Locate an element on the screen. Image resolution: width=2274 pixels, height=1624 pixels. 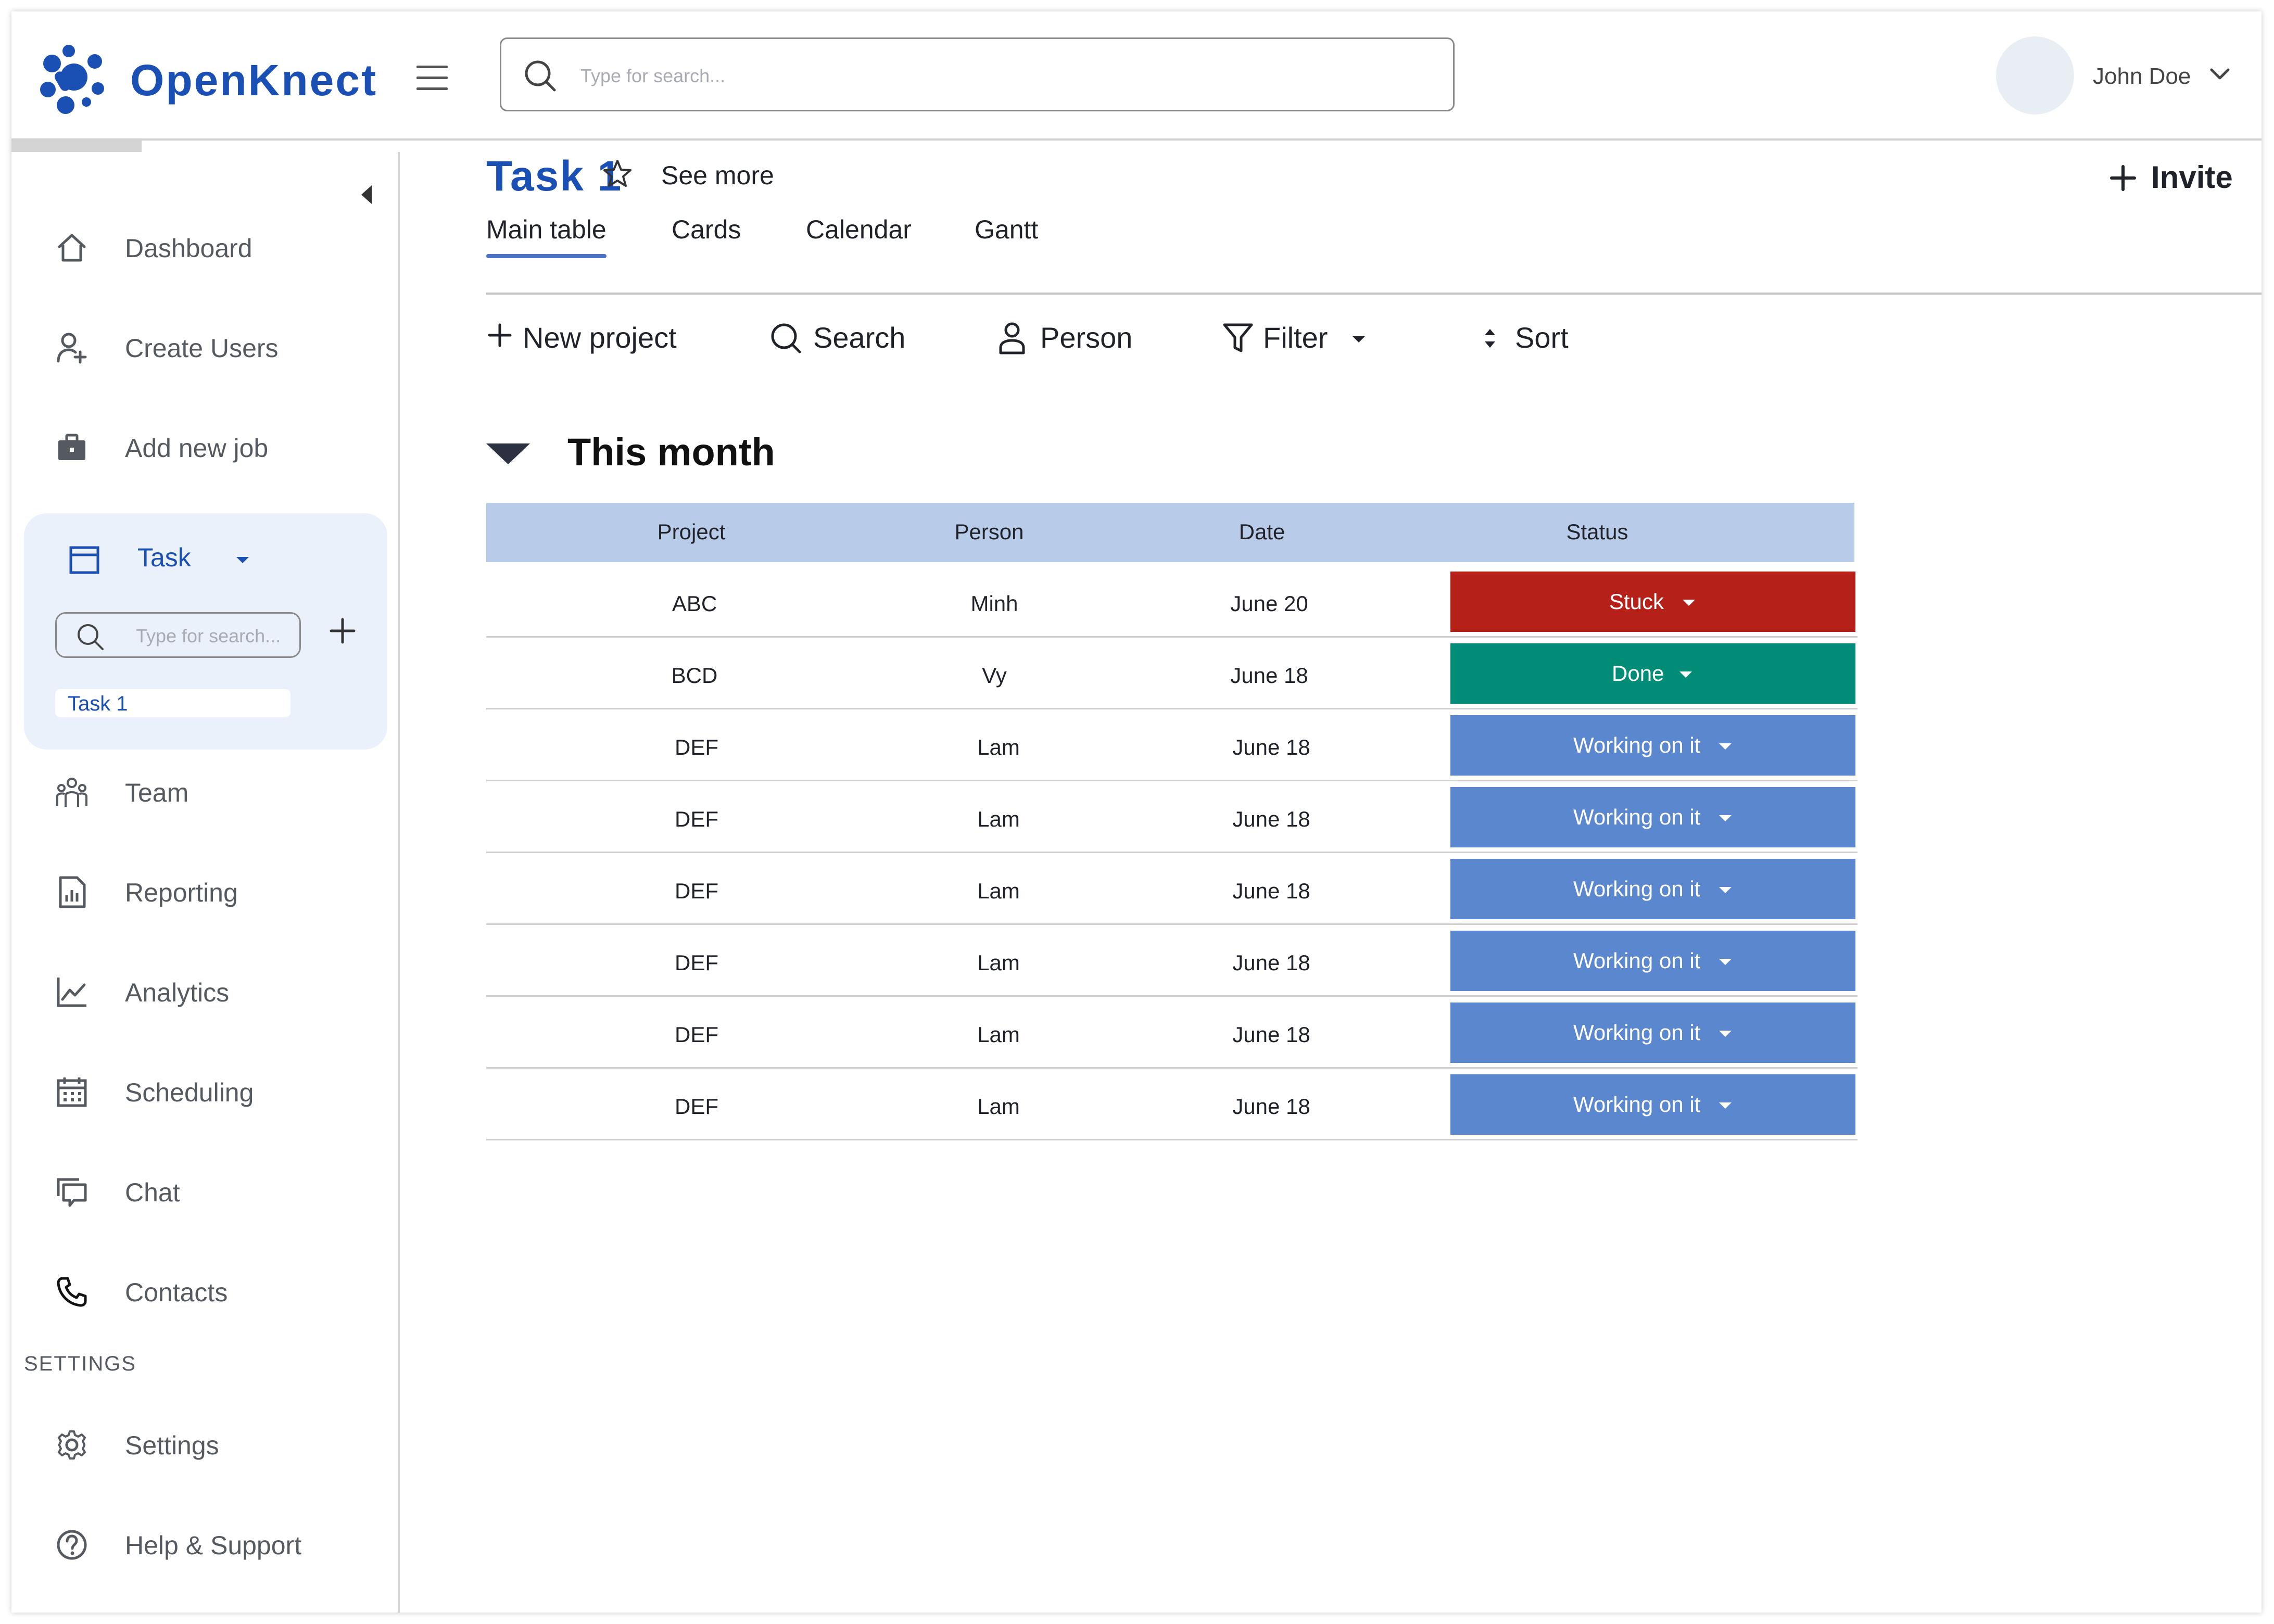
collapse-group-icon is located at coordinates (508, 454).